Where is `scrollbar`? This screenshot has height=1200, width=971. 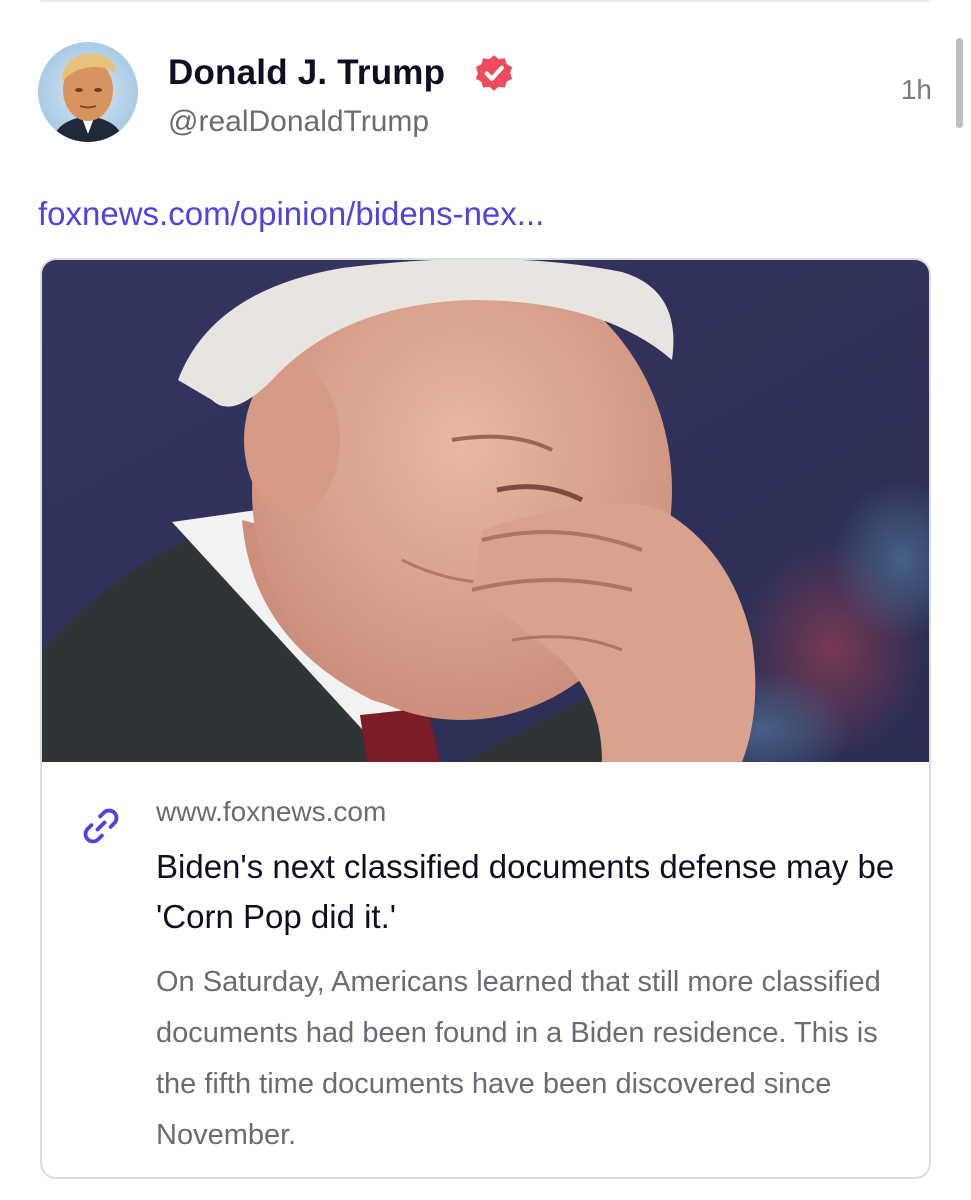
scrollbar is located at coordinates (959, 83).